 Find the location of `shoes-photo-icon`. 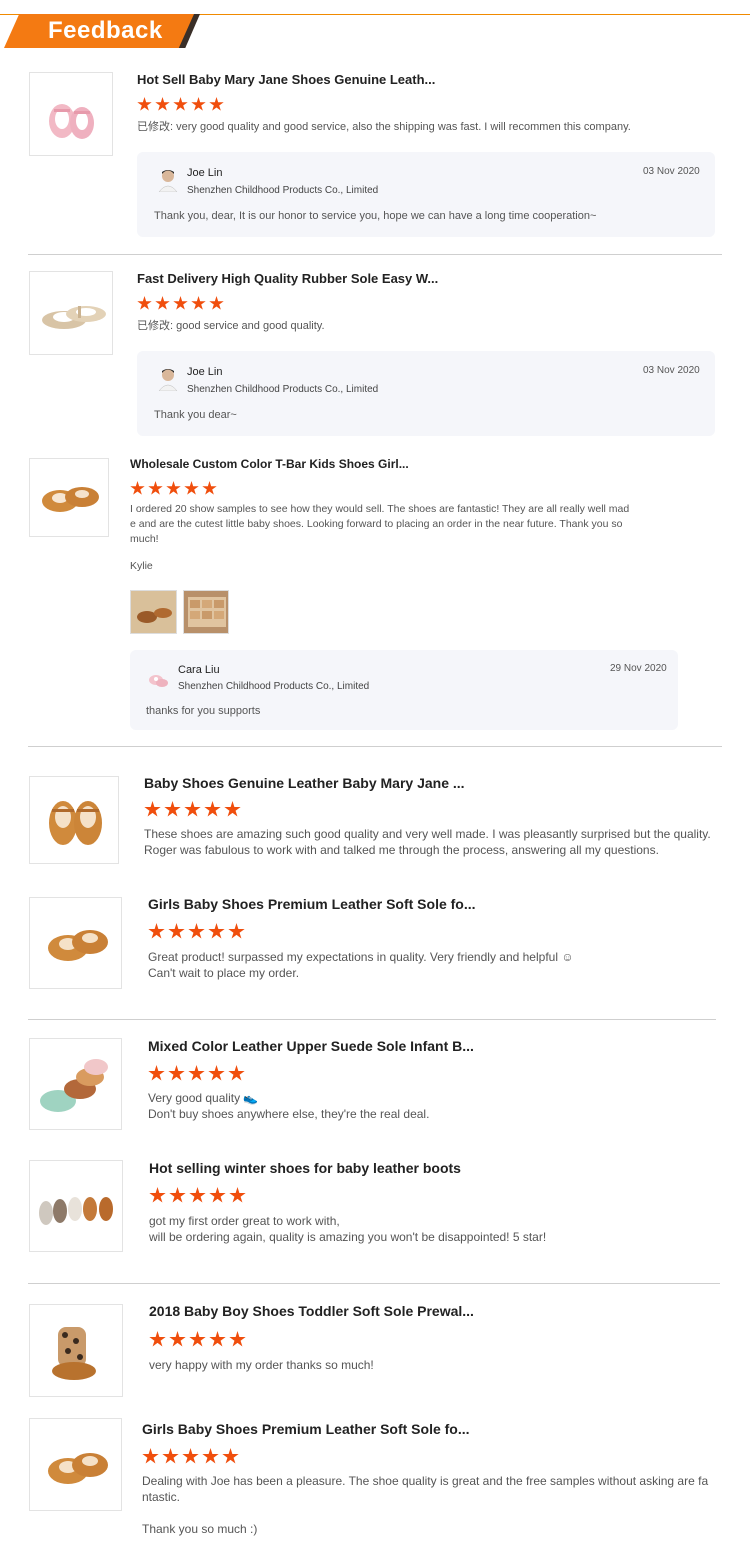

shoes-photo-icon is located at coordinates (153, 612).